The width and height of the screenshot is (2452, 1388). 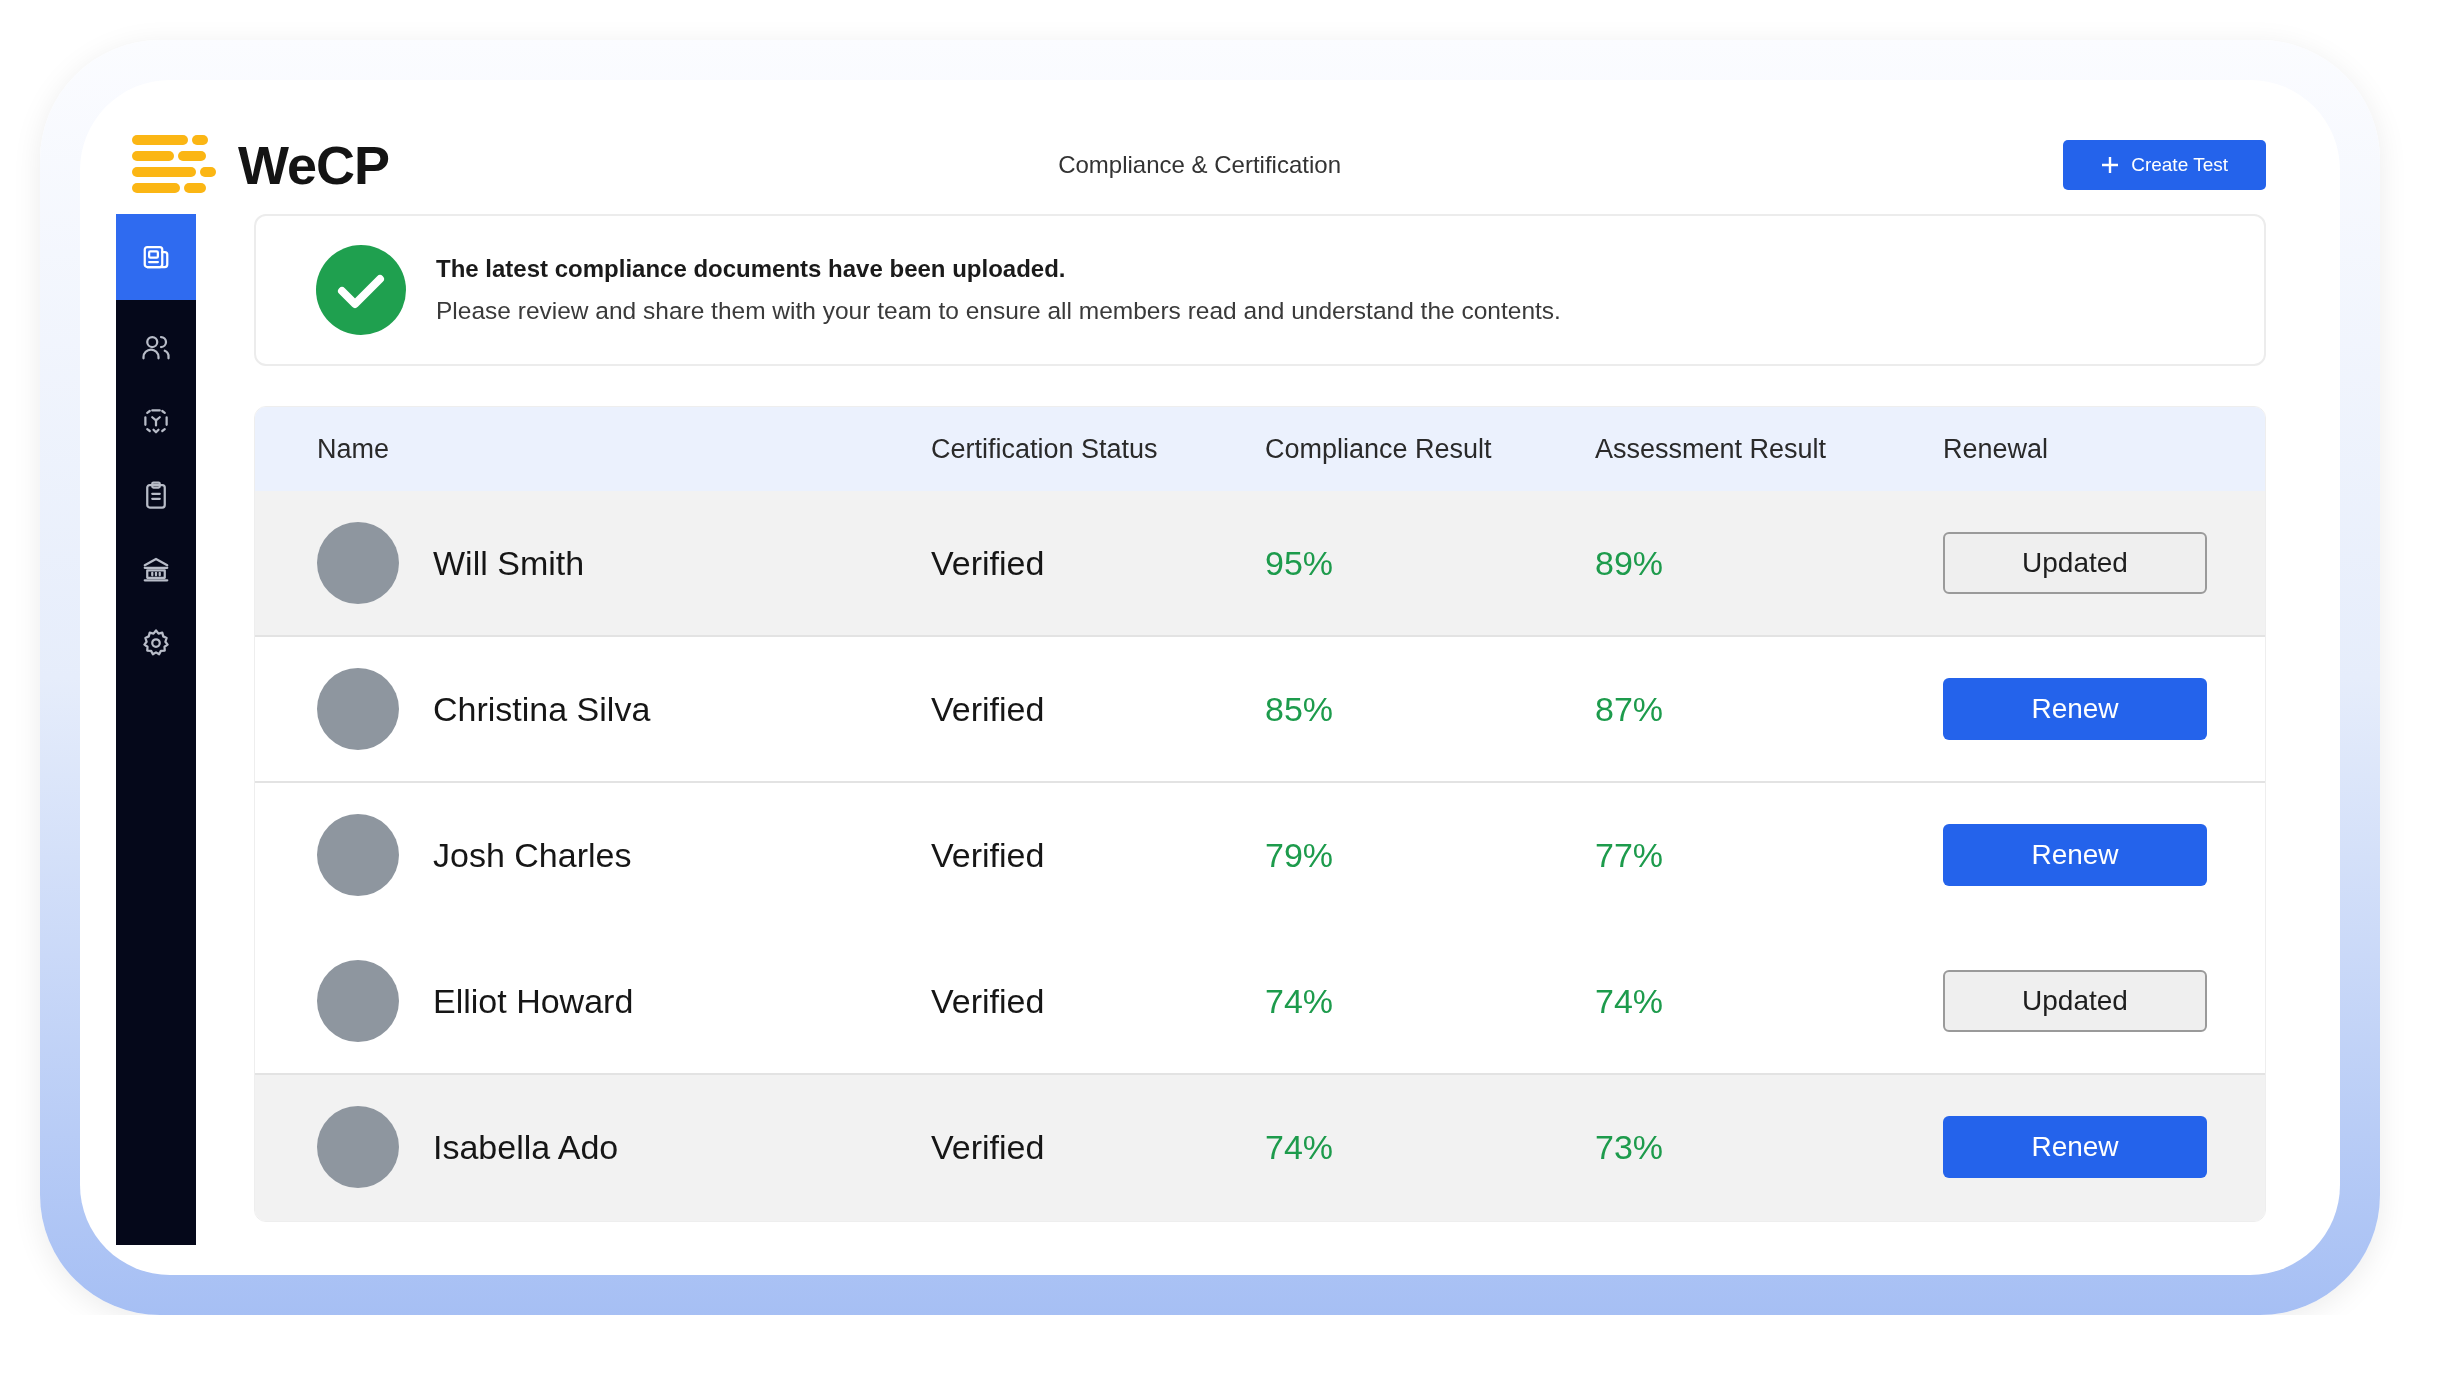 What do you see at coordinates (1299, 854) in the screenshot?
I see `compliance-result: 79%` at bounding box center [1299, 854].